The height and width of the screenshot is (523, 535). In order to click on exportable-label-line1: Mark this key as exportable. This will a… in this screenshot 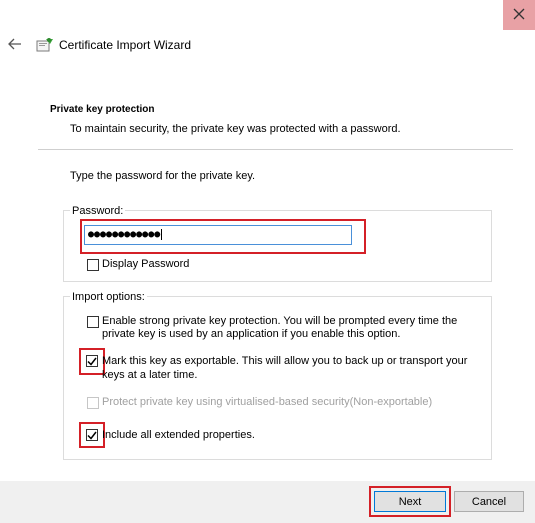, I will do `click(285, 361)`.